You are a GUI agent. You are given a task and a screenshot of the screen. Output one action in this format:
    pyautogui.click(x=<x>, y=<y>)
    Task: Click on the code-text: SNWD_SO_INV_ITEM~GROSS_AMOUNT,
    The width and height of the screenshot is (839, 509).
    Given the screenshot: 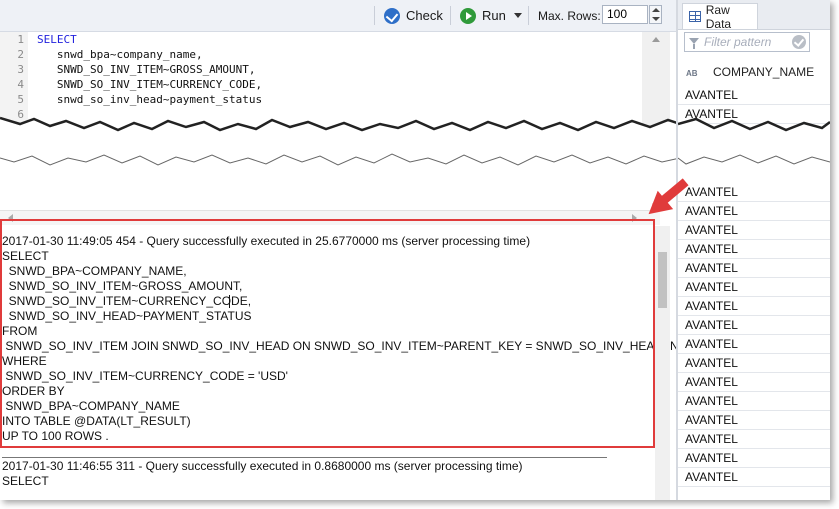 What is the action you would take?
    pyautogui.click(x=146, y=69)
    